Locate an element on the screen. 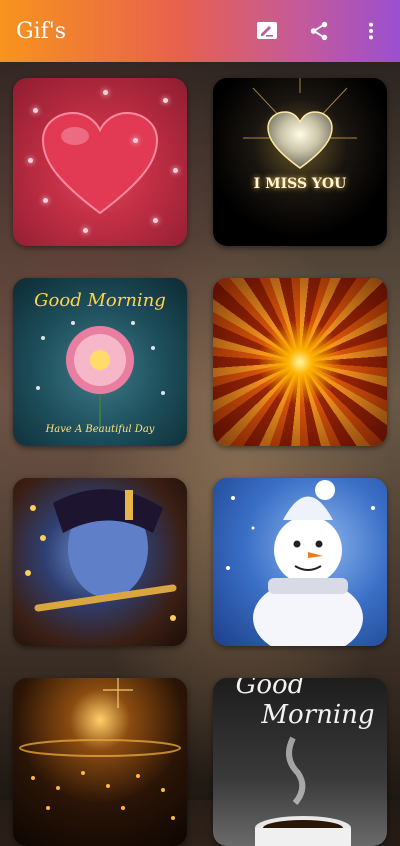  app-bar-actions is located at coordinates (319, 31).